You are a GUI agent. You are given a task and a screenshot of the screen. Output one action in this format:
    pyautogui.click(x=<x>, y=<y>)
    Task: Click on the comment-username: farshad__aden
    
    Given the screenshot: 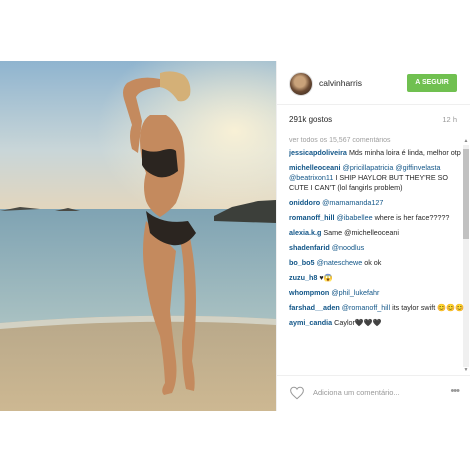 What is the action you would take?
    pyautogui.click(x=314, y=307)
    